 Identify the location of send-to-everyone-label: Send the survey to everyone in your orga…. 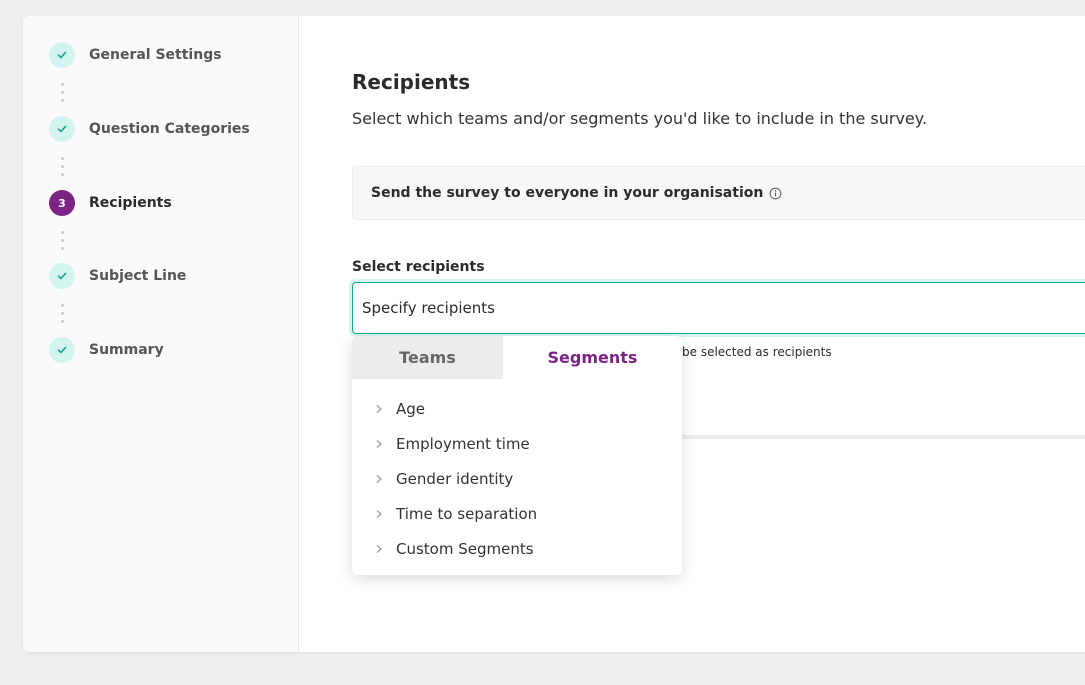
(567, 193).